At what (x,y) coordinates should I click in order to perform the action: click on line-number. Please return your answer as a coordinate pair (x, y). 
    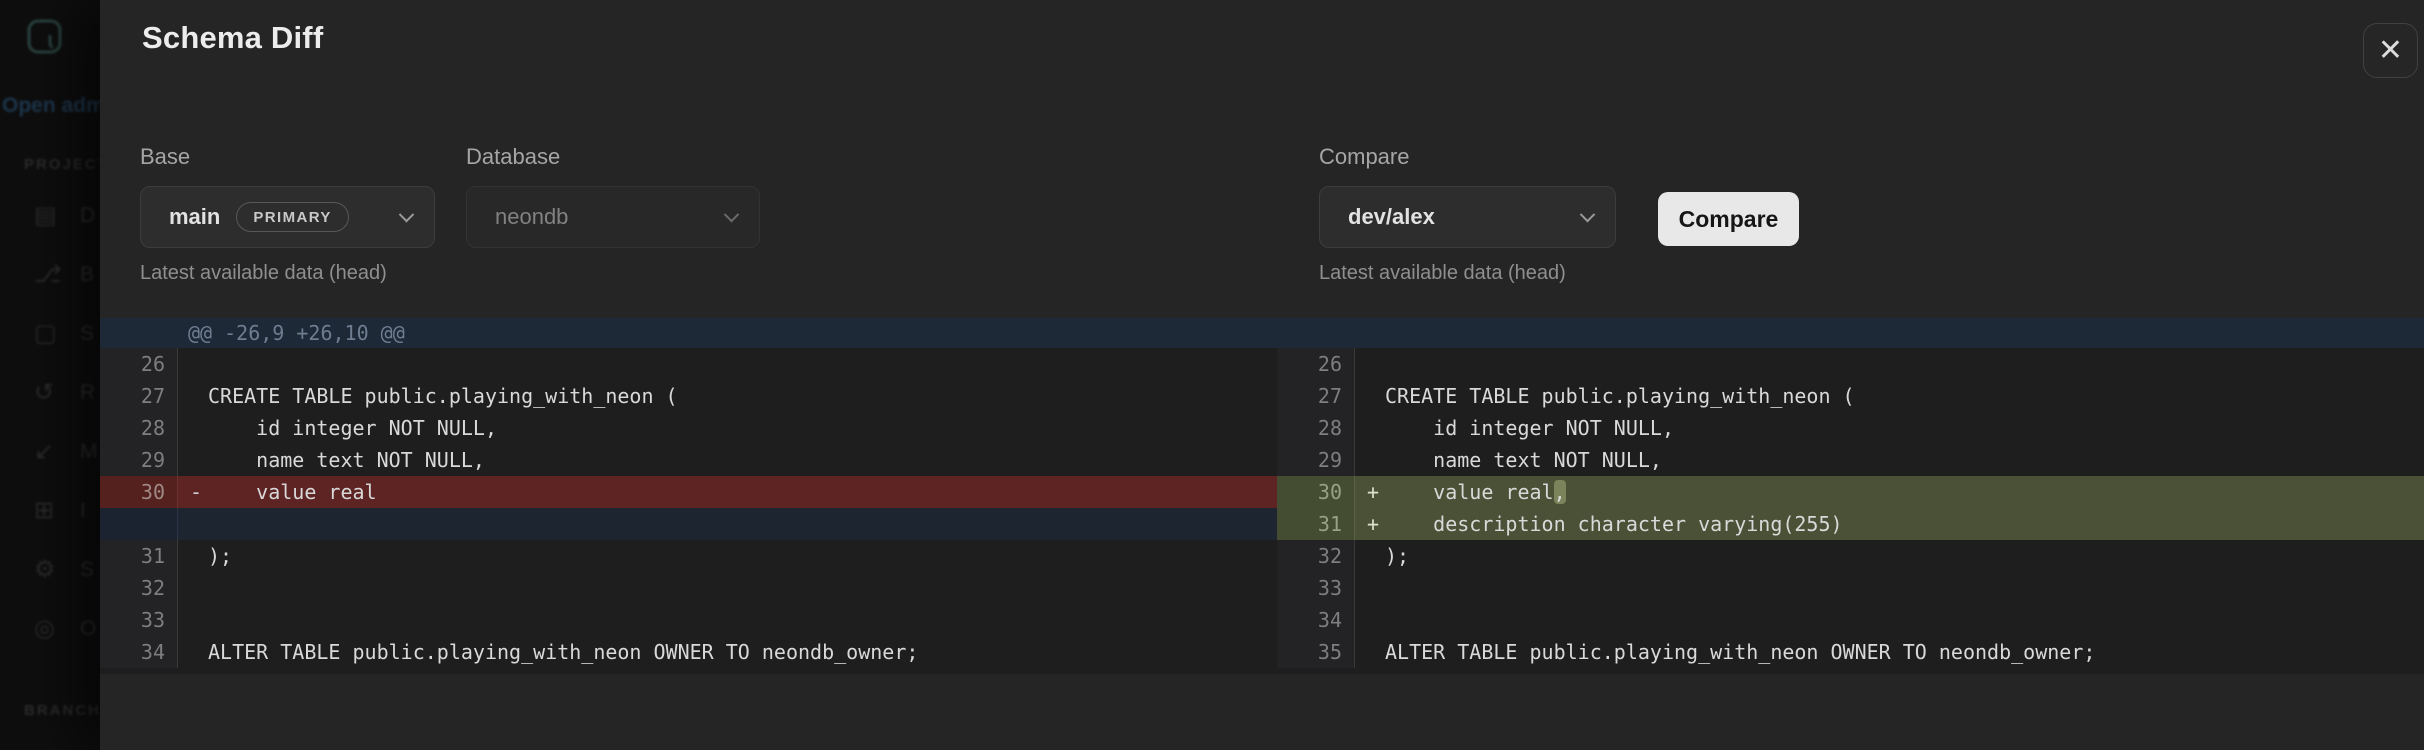
    Looking at the image, I should click on (139, 524).